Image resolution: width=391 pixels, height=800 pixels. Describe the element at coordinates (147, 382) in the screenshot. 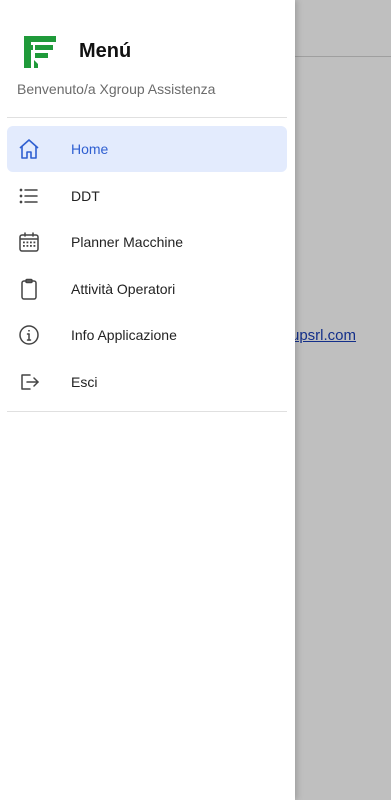

I see `menu-item-esci: Esci` at that location.